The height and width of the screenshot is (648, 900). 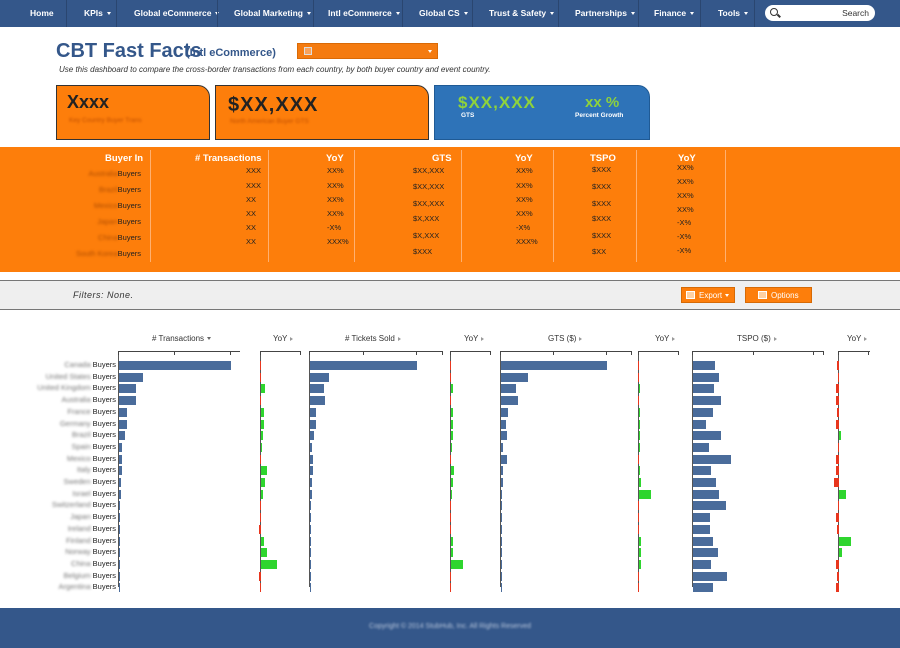 I want to click on nav-finance-label: Finance, so click(x=670, y=13).